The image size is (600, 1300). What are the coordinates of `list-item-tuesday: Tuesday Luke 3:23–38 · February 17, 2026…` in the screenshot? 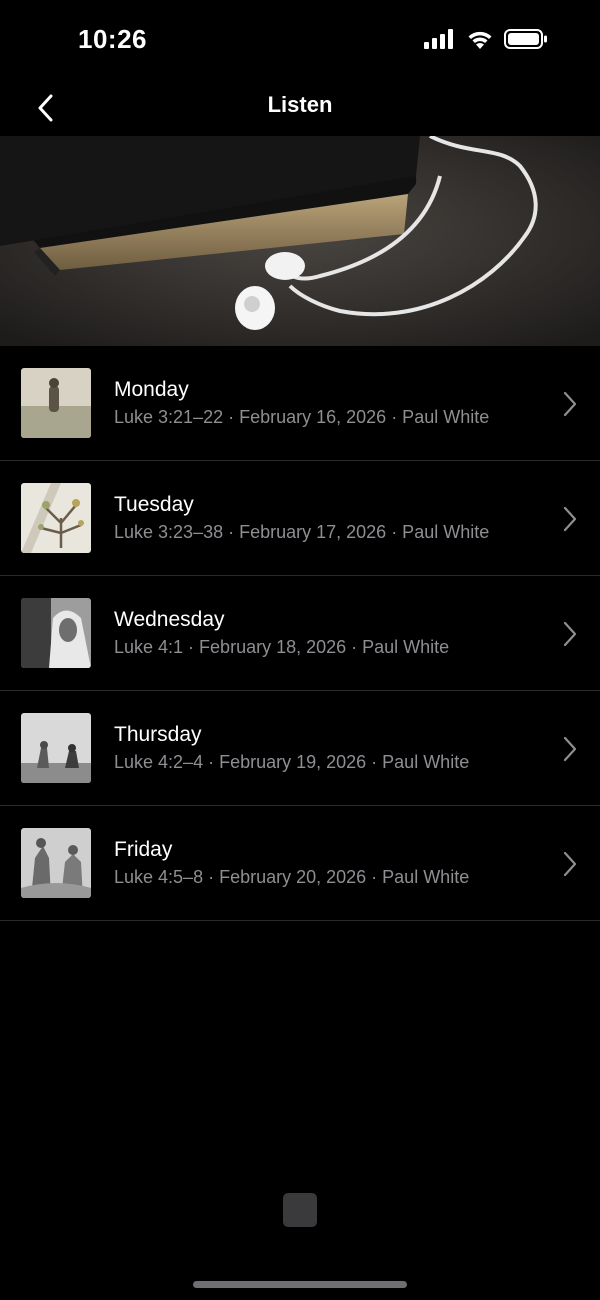 It's located at (300, 518).